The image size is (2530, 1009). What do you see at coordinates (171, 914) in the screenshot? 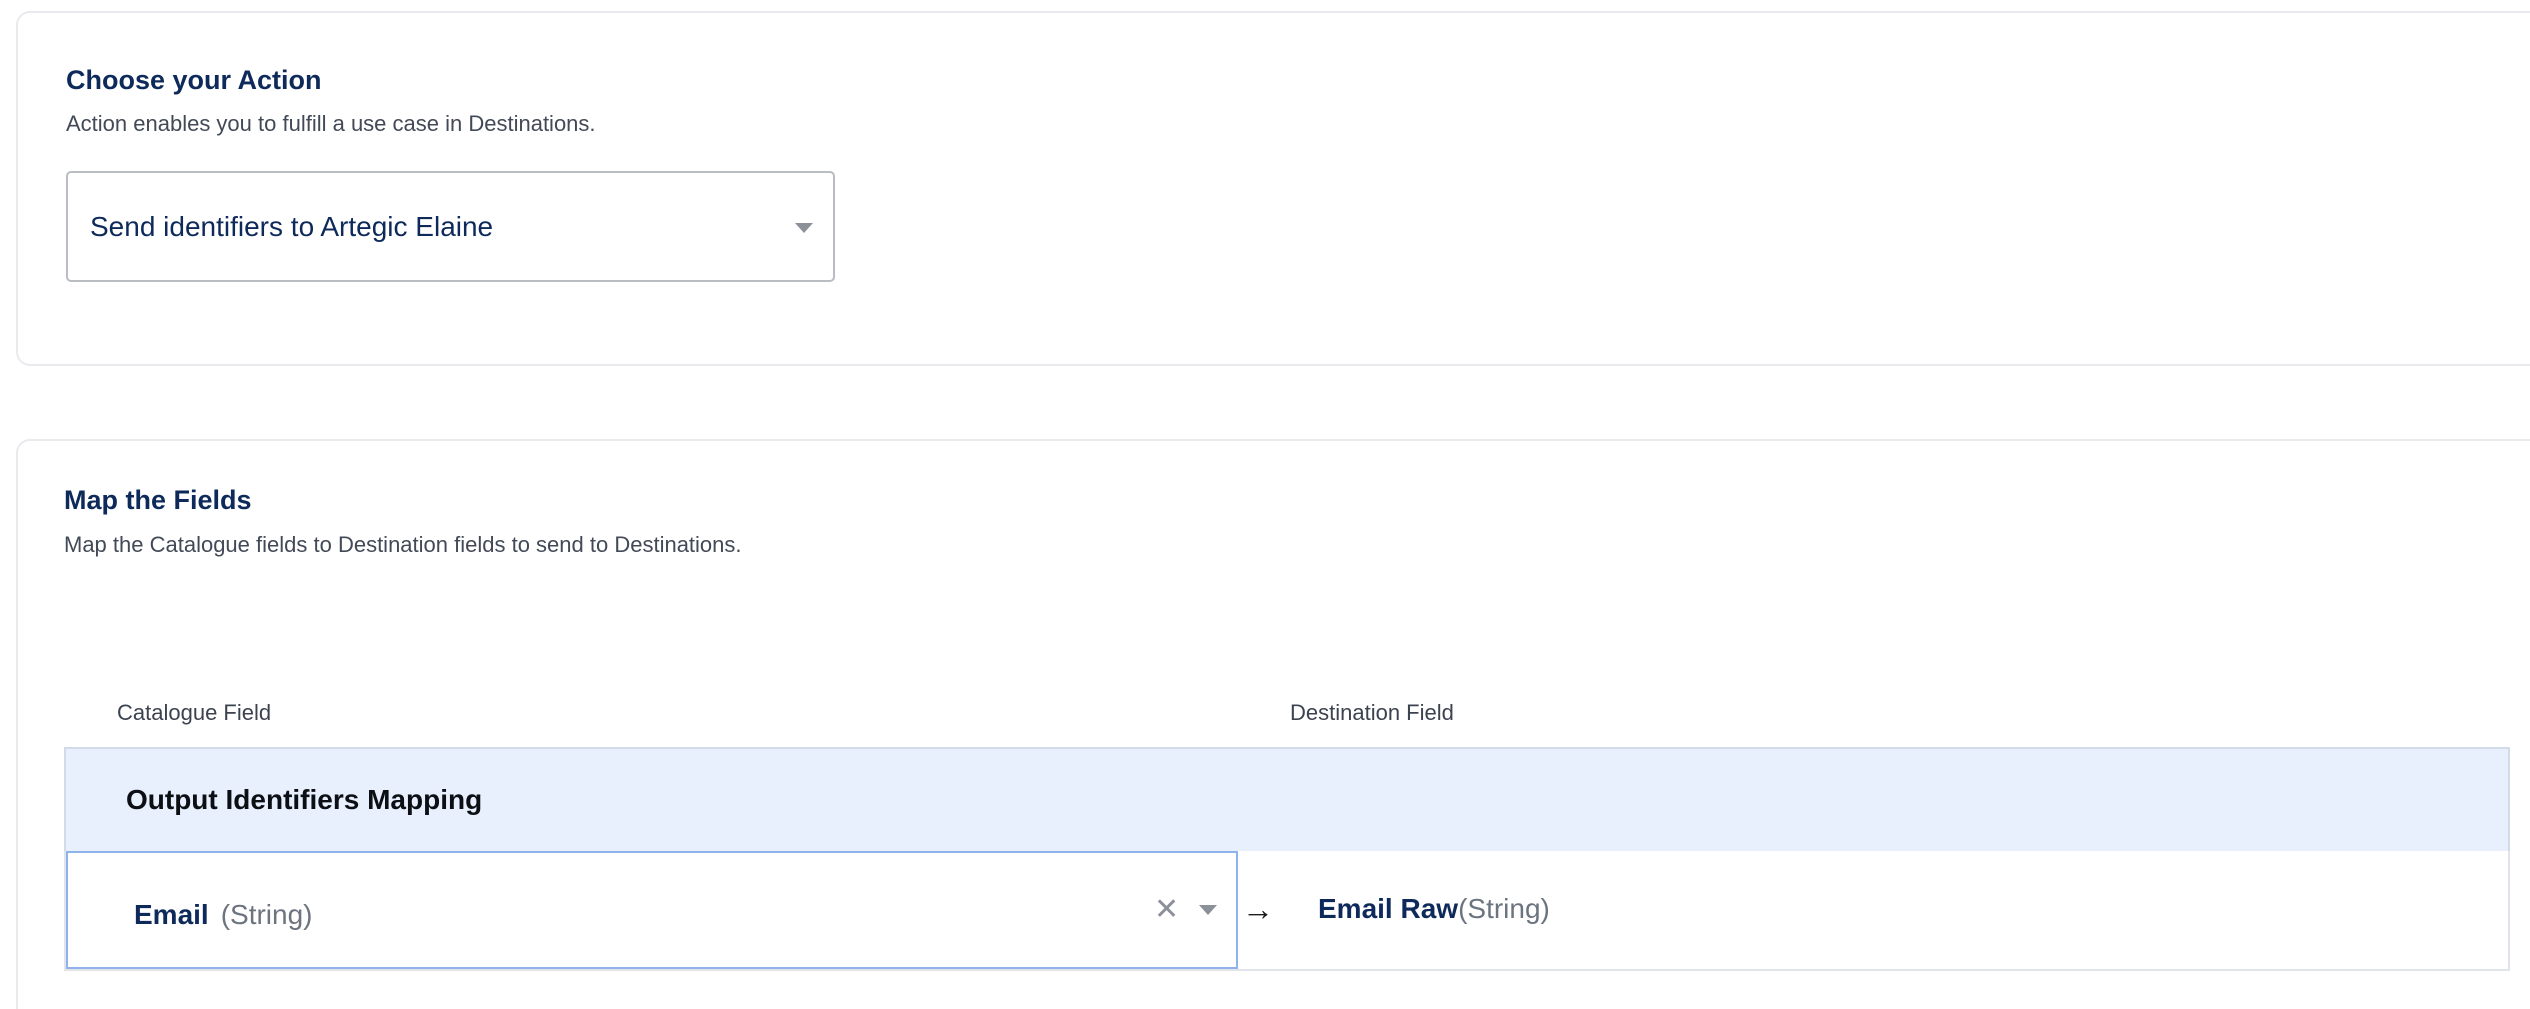
I see `catalogue-field-name: Email` at bounding box center [171, 914].